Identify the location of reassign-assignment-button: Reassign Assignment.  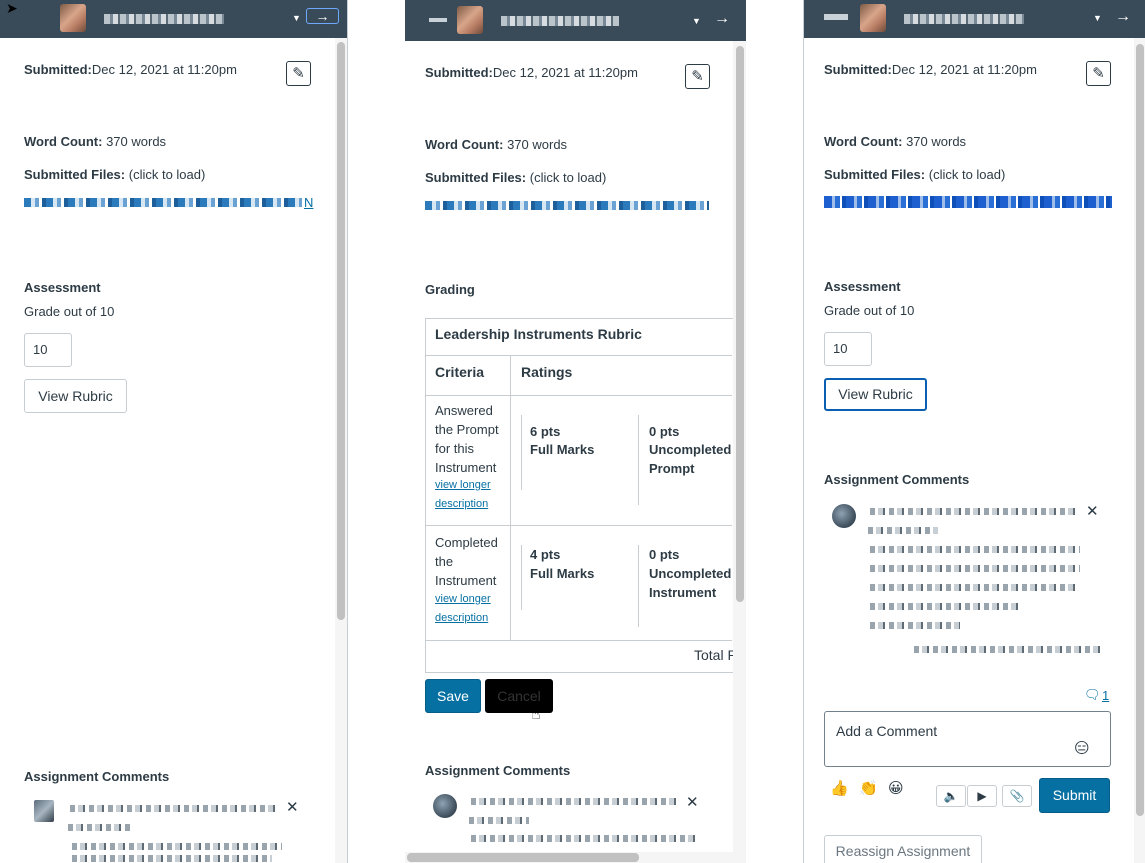
(903, 849).